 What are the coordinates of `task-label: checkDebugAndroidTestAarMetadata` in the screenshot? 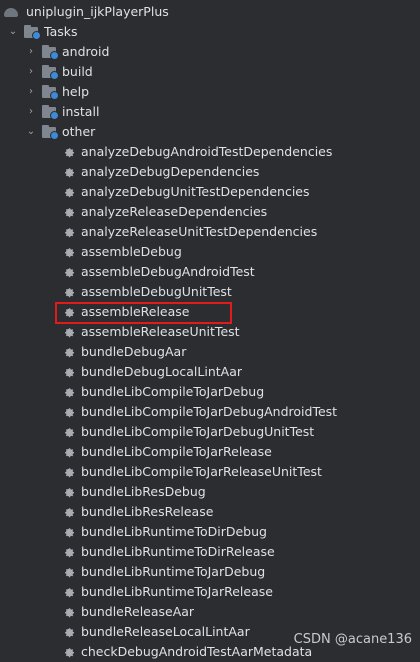 It's located at (197, 651).